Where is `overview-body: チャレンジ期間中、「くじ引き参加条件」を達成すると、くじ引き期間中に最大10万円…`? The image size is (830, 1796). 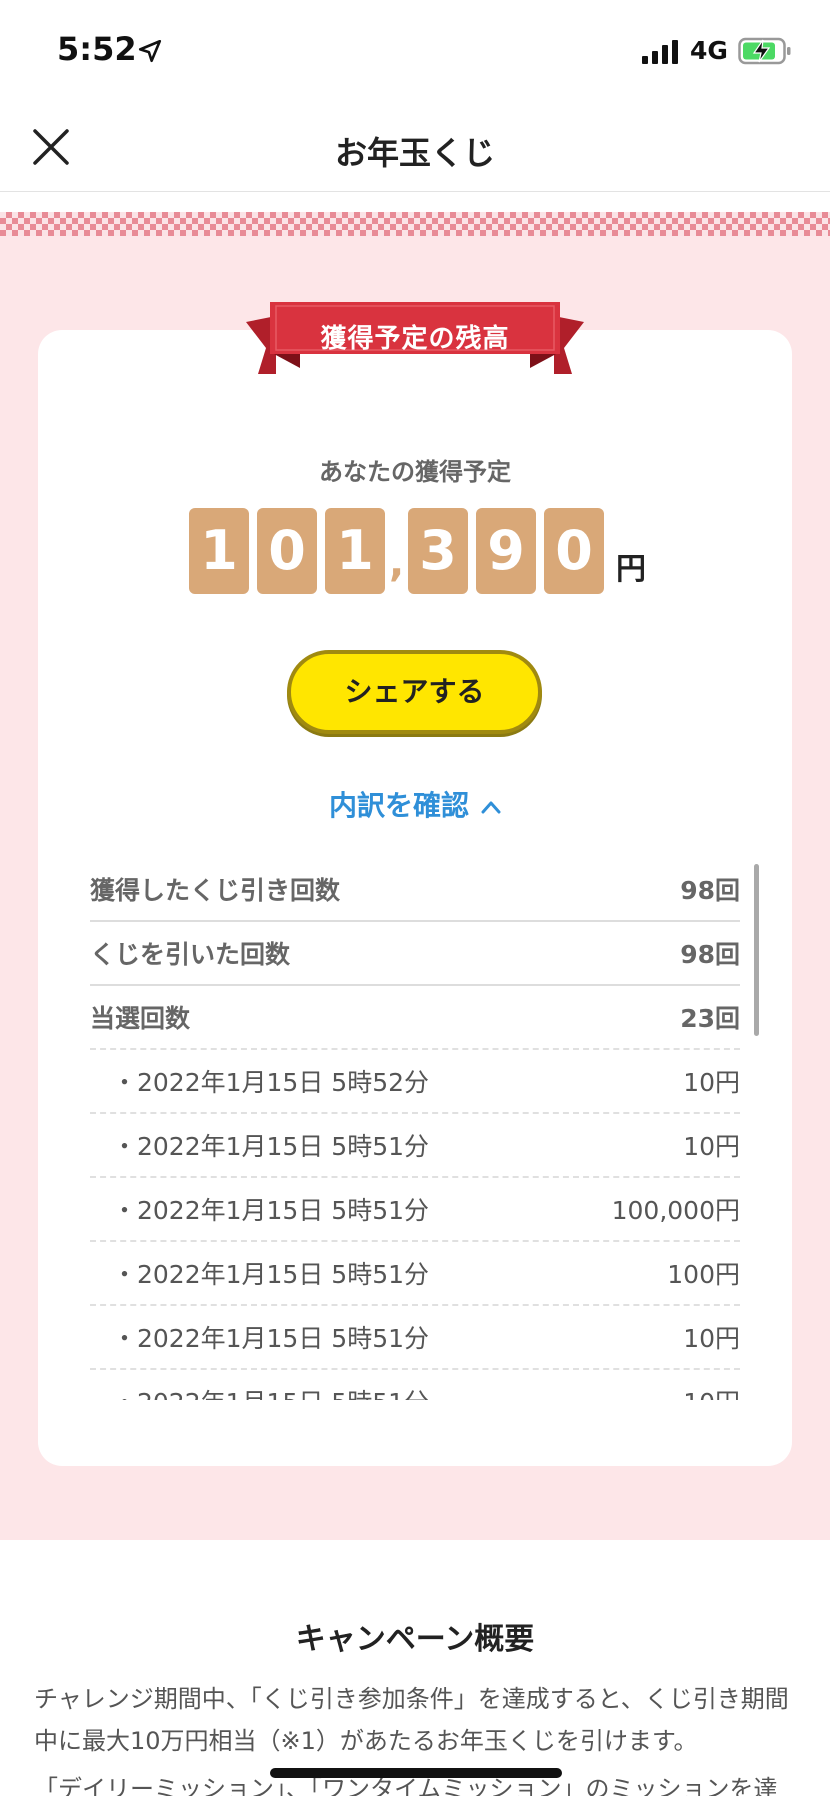 overview-body: チャレンジ期間中、「くじ引き参加条件」を達成すると、くじ引き期間中に最大10万円… is located at coordinates (411, 1720).